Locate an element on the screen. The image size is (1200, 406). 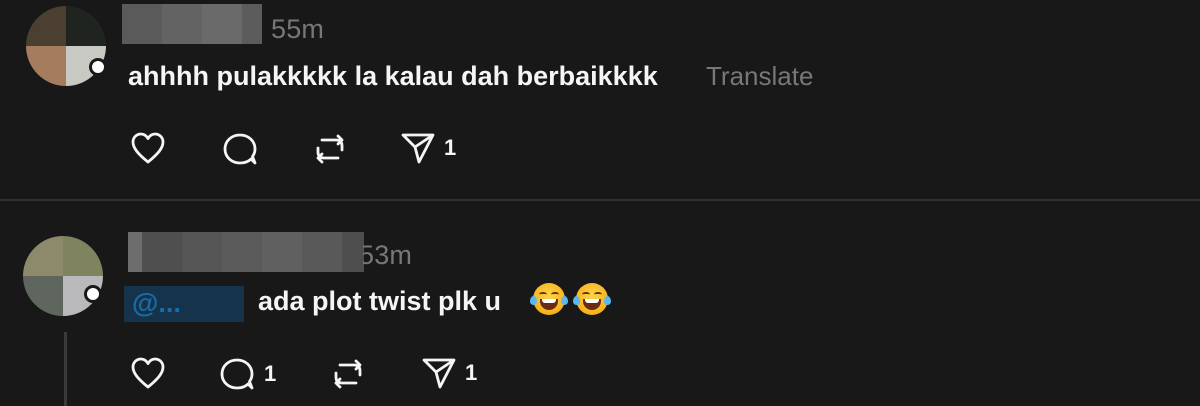
reply-button: 1 is located at coordinates (247, 374).